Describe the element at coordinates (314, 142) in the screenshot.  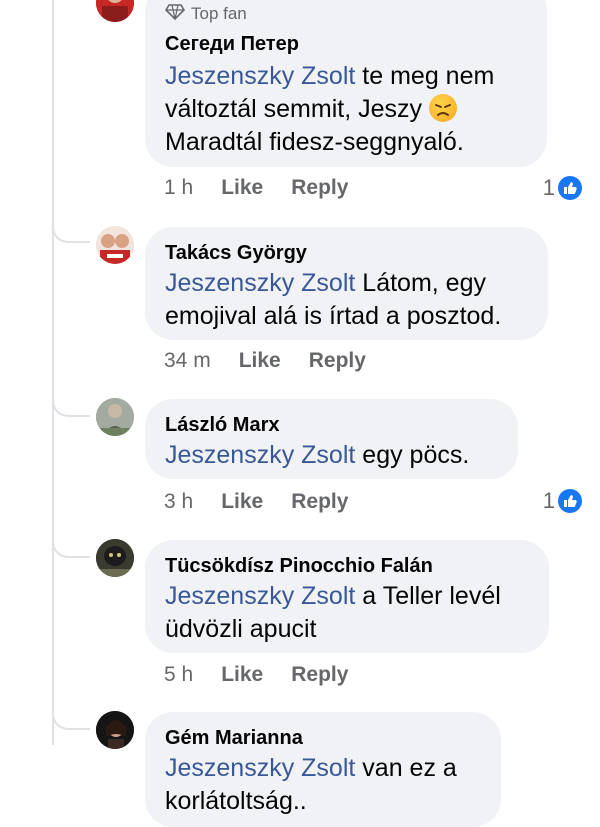
I see `comment-text-part: Maradtál fidesz-seggnyaló.` at that location.